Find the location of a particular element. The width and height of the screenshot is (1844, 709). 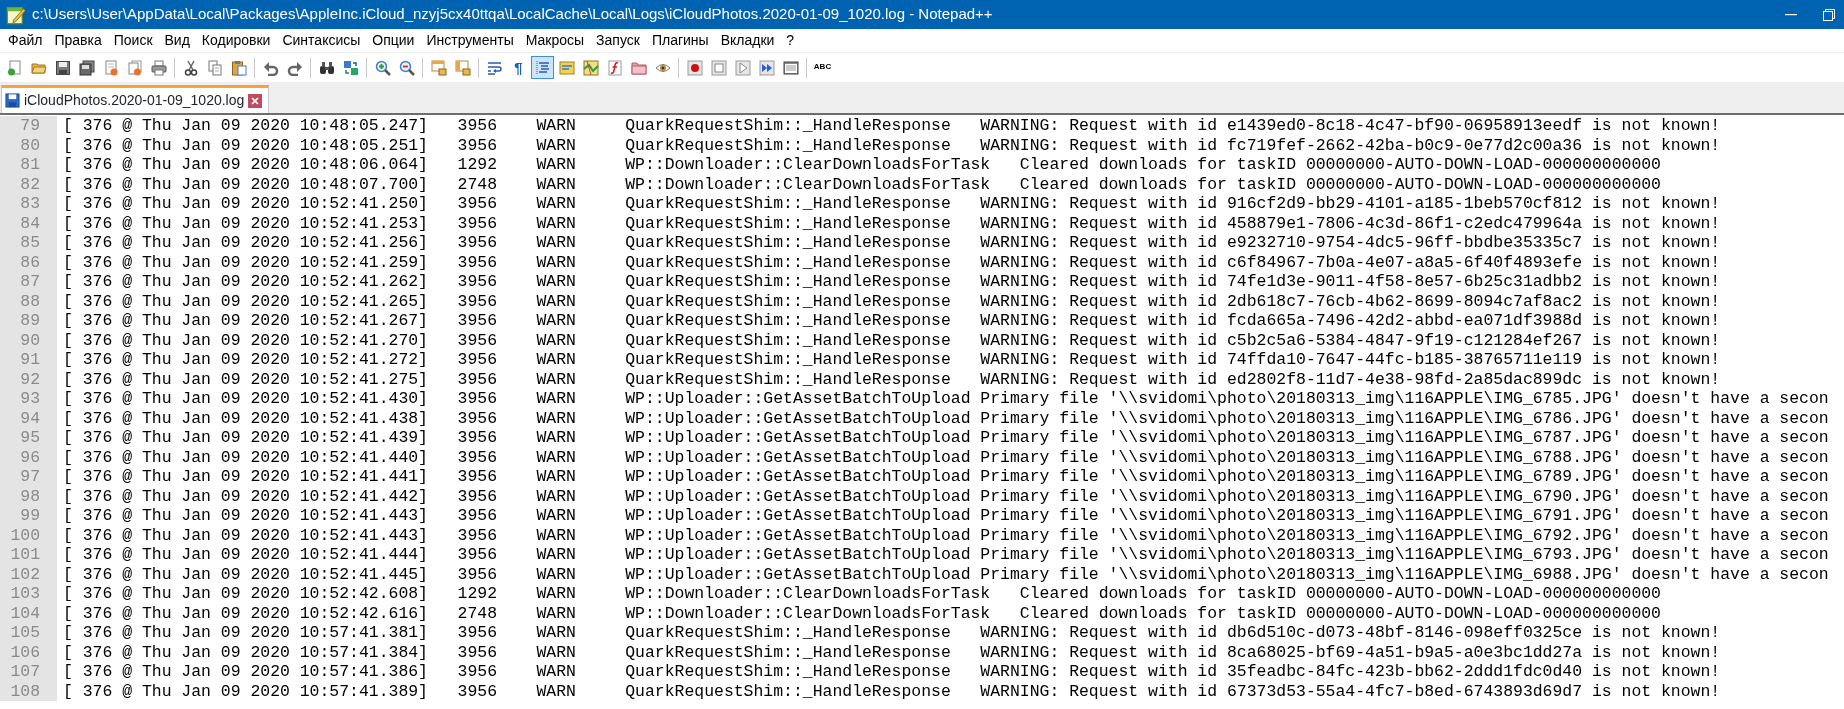

redo-icon is located at coordinates (294, 67).